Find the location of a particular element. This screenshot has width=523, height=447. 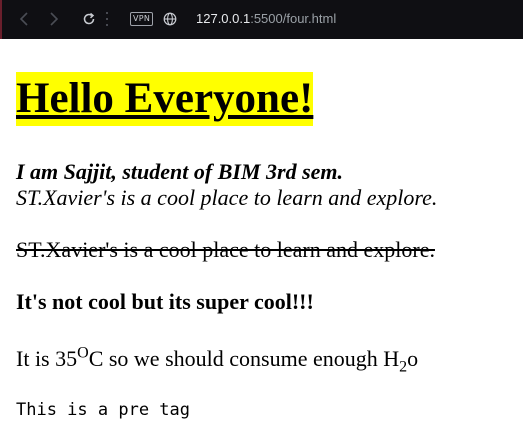

pre-block: This is a pre tag is located at coordinates (103, 410).